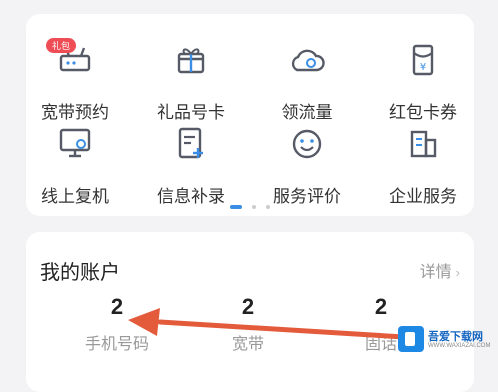 This screenshot has height=392, width=498. What do you see at coordinates (455, 337) in the screenshot?
I see `watermark-brand: 吾爱下载网` at bounding box center [455, 337].